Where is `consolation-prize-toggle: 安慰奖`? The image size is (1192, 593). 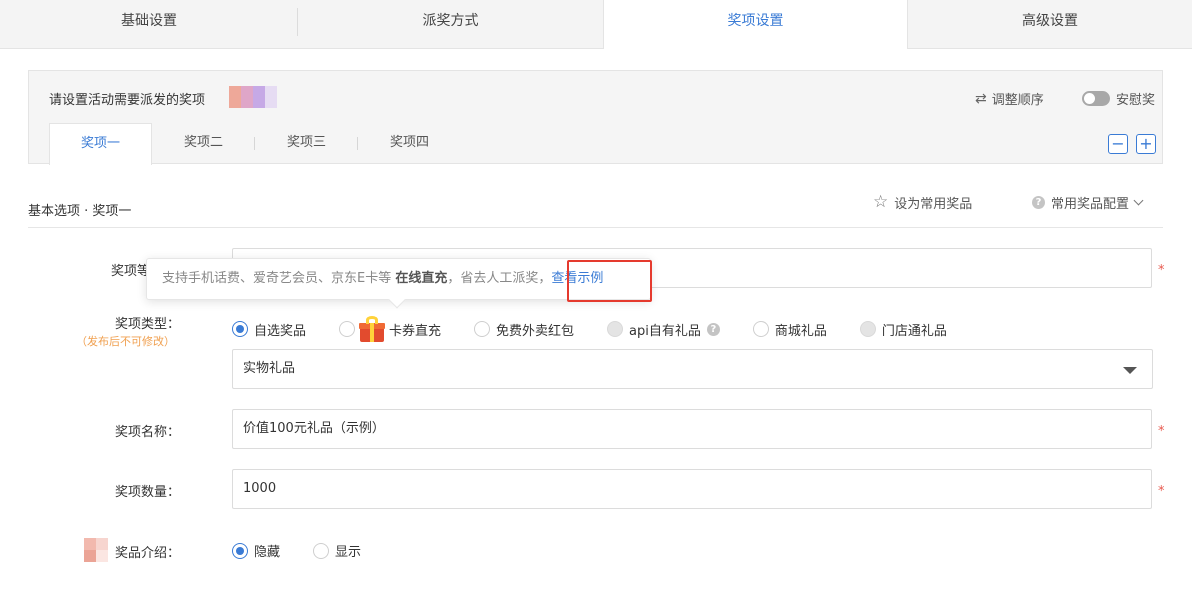 consolation-prize-toggle: 安慰奖 is located at coordinates (1118, 98).